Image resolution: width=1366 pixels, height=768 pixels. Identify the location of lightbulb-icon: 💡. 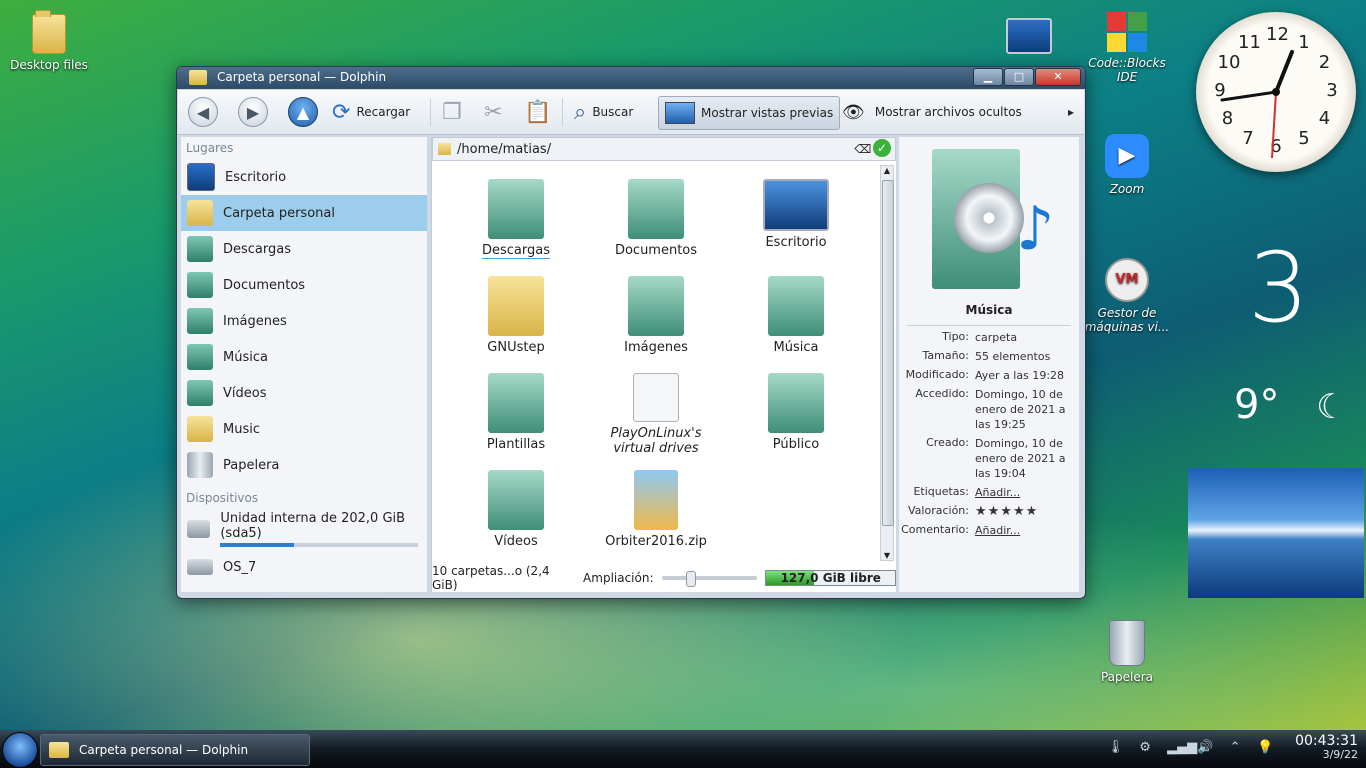
(1265, 748).